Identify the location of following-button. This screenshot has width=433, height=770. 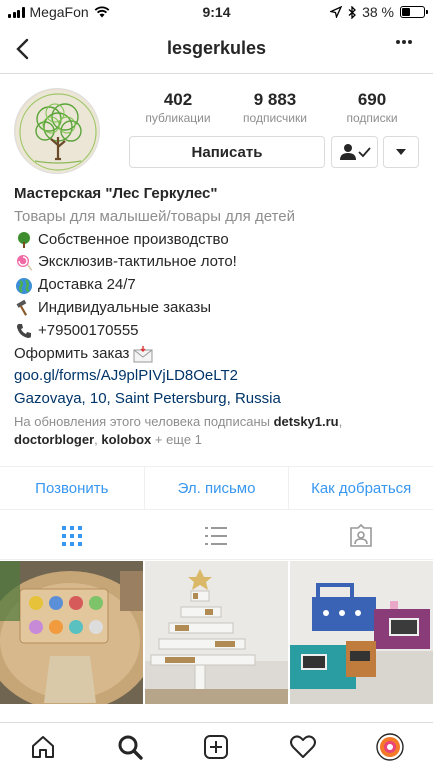
(354, 152).